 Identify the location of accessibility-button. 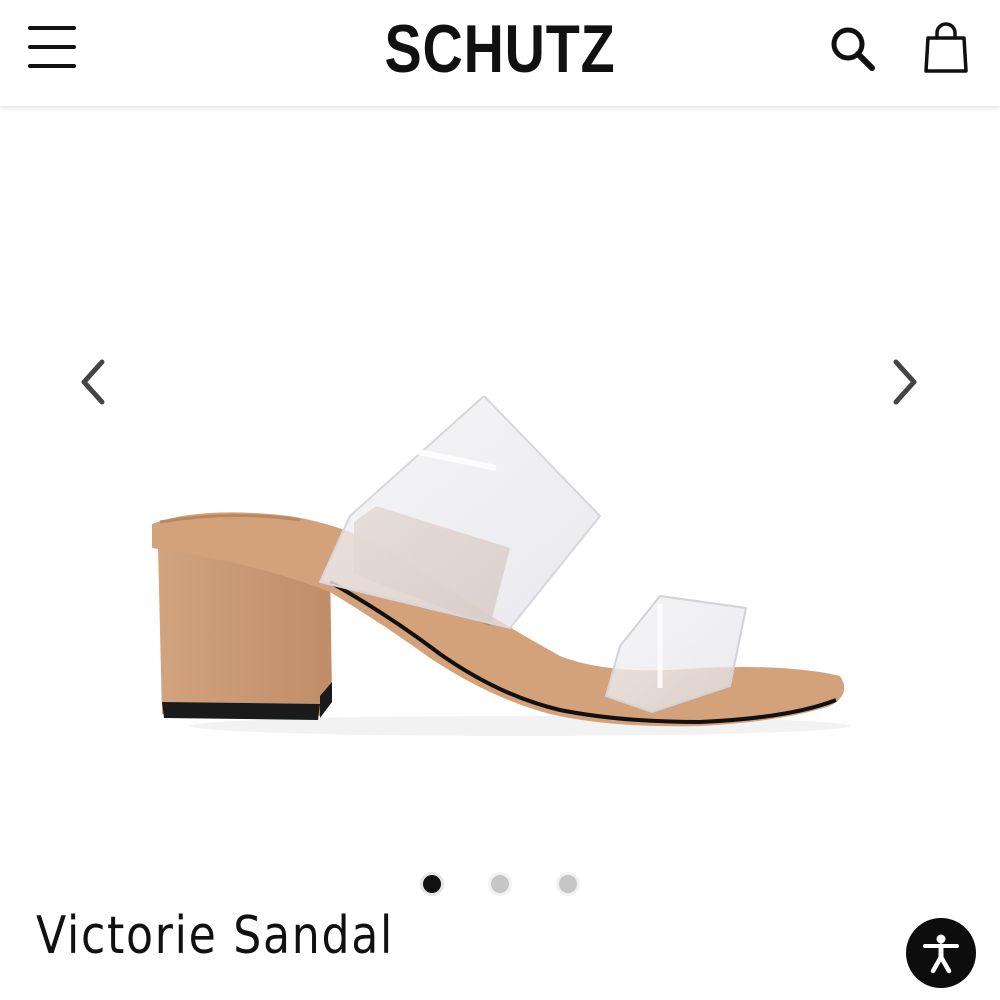
(941, 953).